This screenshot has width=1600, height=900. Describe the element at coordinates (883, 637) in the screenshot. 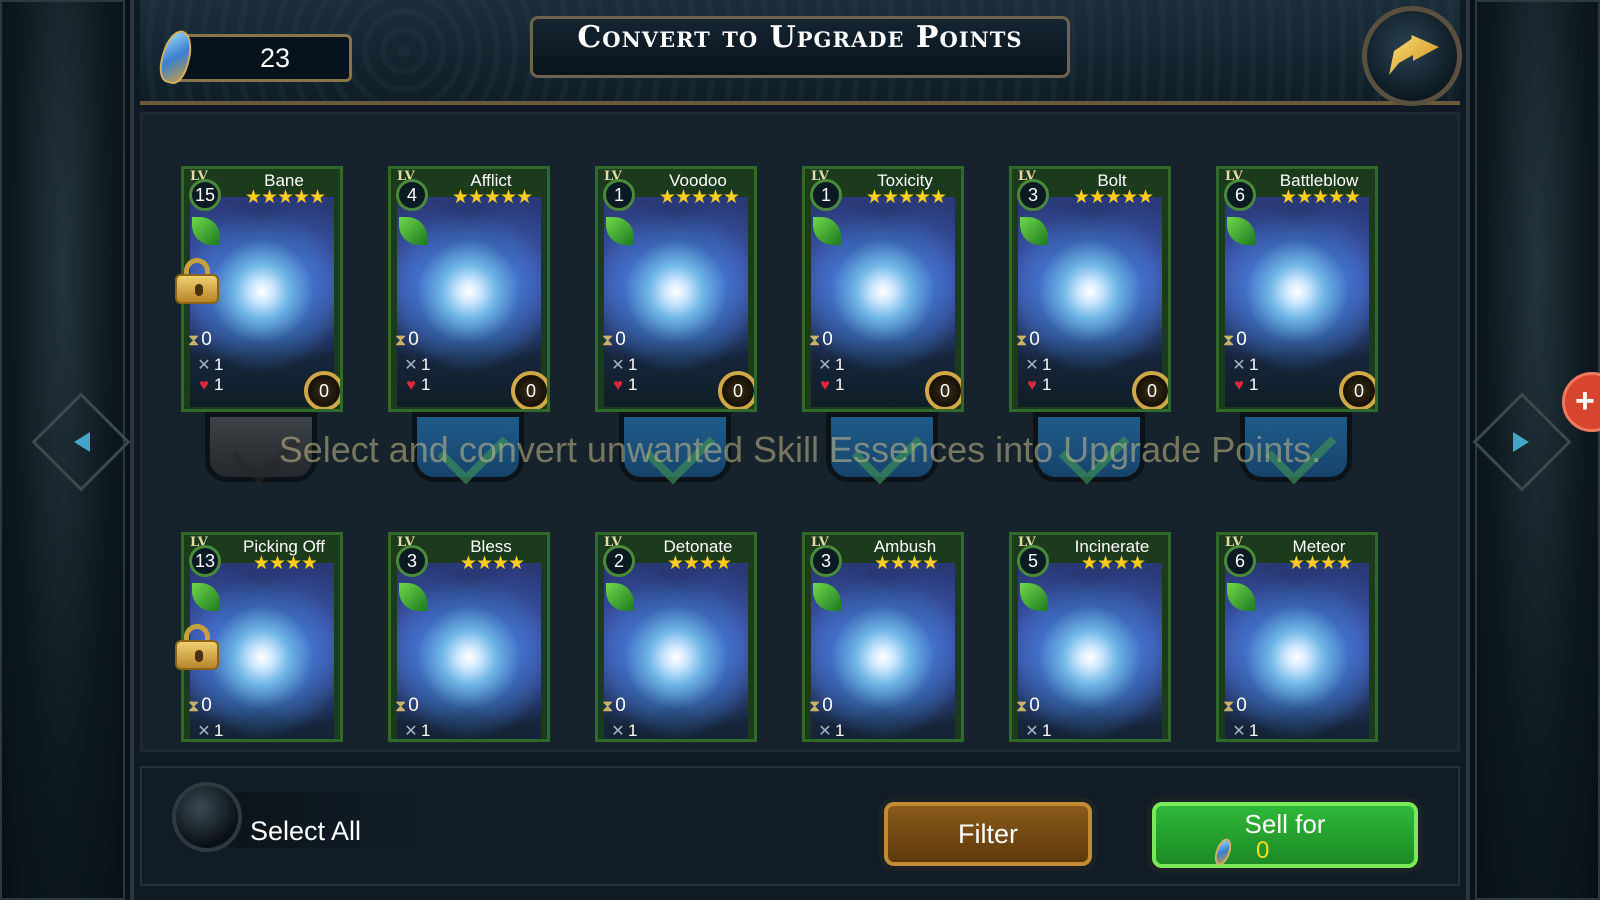

I see `skill-card: LV3Ambush★★★★⧗0✕1♥1` at that location.